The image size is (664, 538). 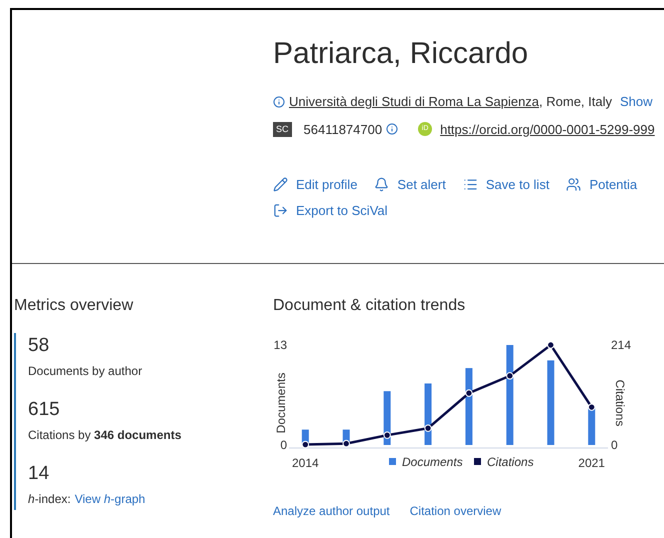 What do you see at coordinates (506, 184) in the screenshot?
I see `action-link: Save to list` at bounding box center [506, 184].